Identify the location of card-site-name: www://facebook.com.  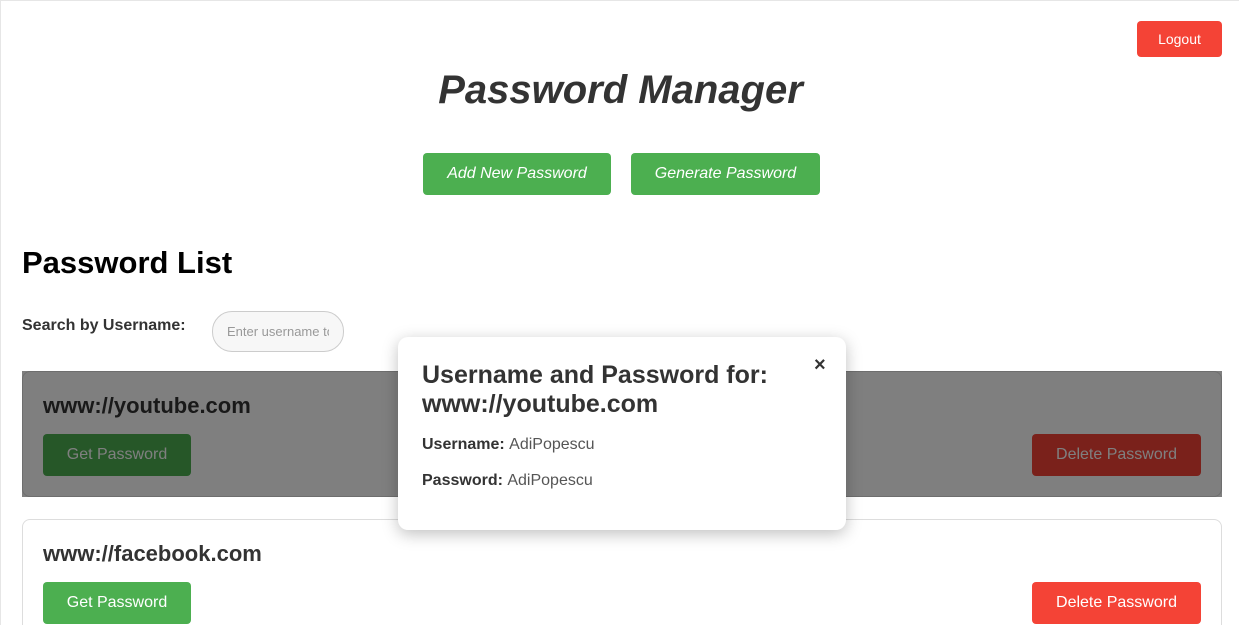
(152, 553).